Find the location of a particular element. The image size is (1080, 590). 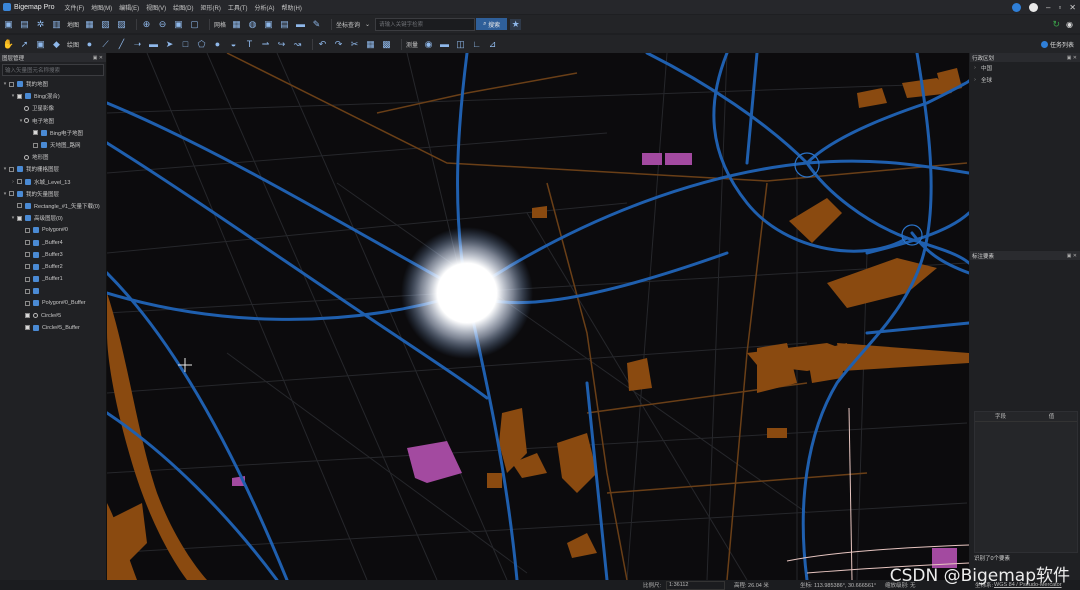

layer-row: Polygon#0 is located at coordinates (53, 230).